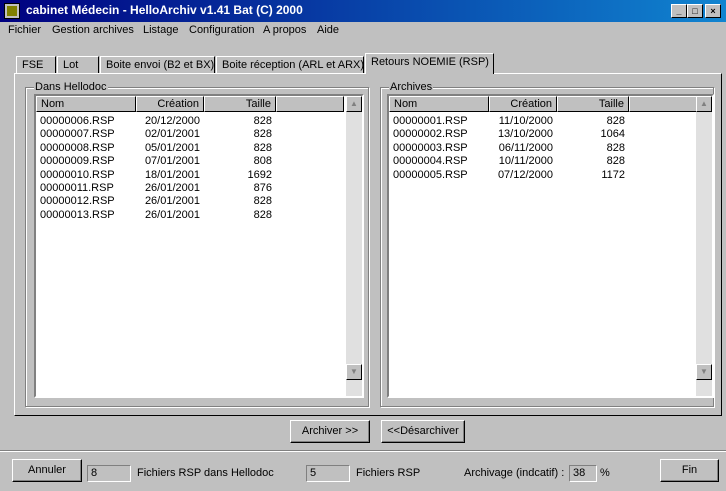 The width and height of the screenshot is (726, 491). What do you see at coordinates (77, 201) in the screenshot?
I see `cell-nom: 00000012.RSP` at bounding box center [77, 201].